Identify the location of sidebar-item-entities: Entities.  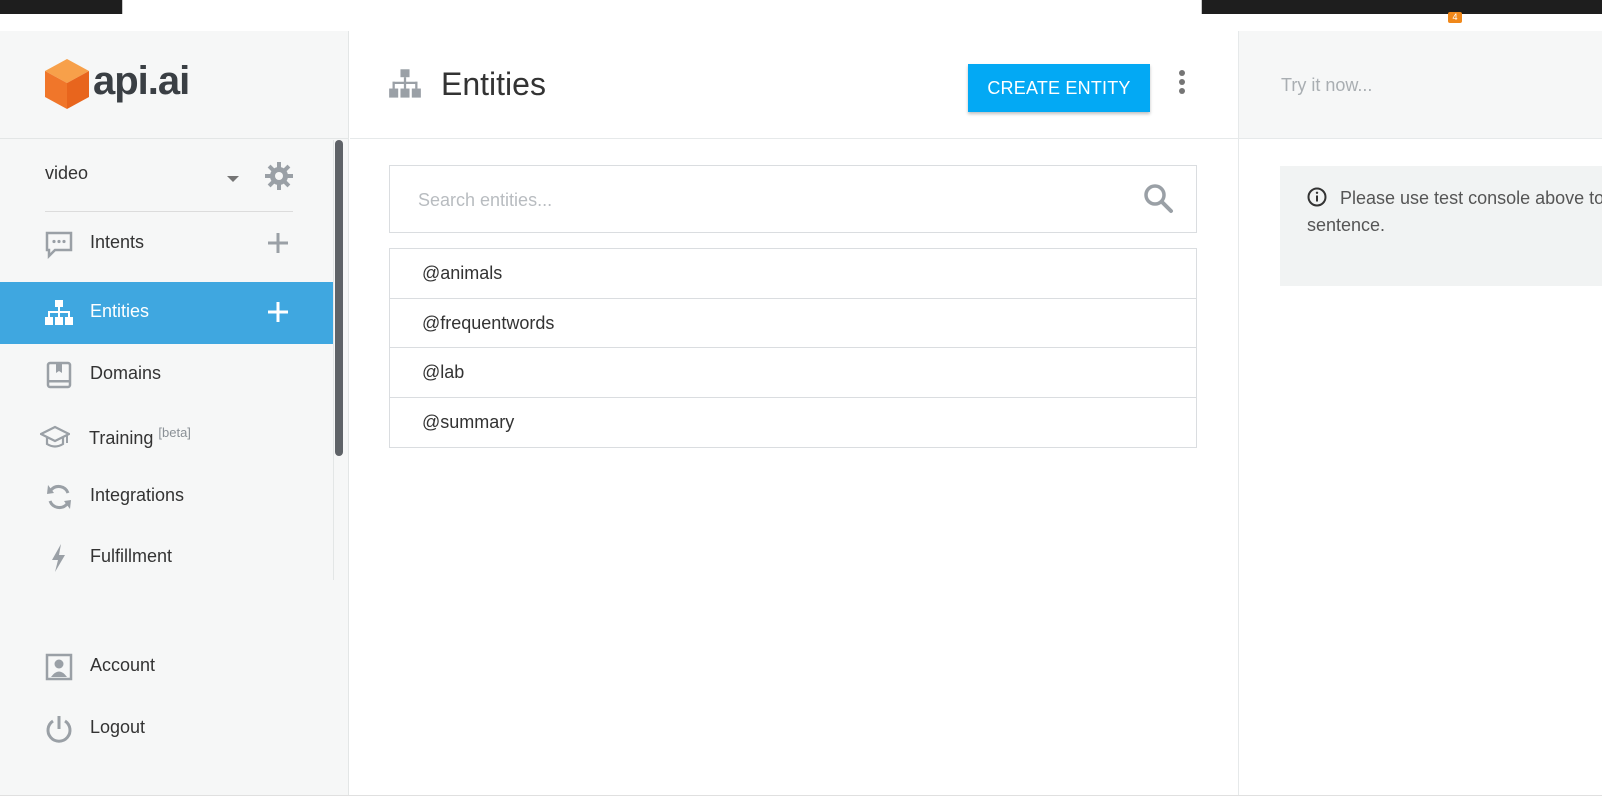
(167, 313).